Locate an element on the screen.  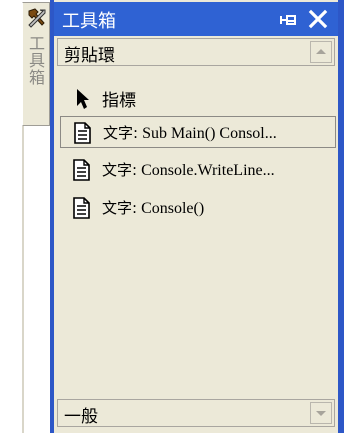
dock-tab-toolbox: 工具箱 is located at coordinates (36, 64).